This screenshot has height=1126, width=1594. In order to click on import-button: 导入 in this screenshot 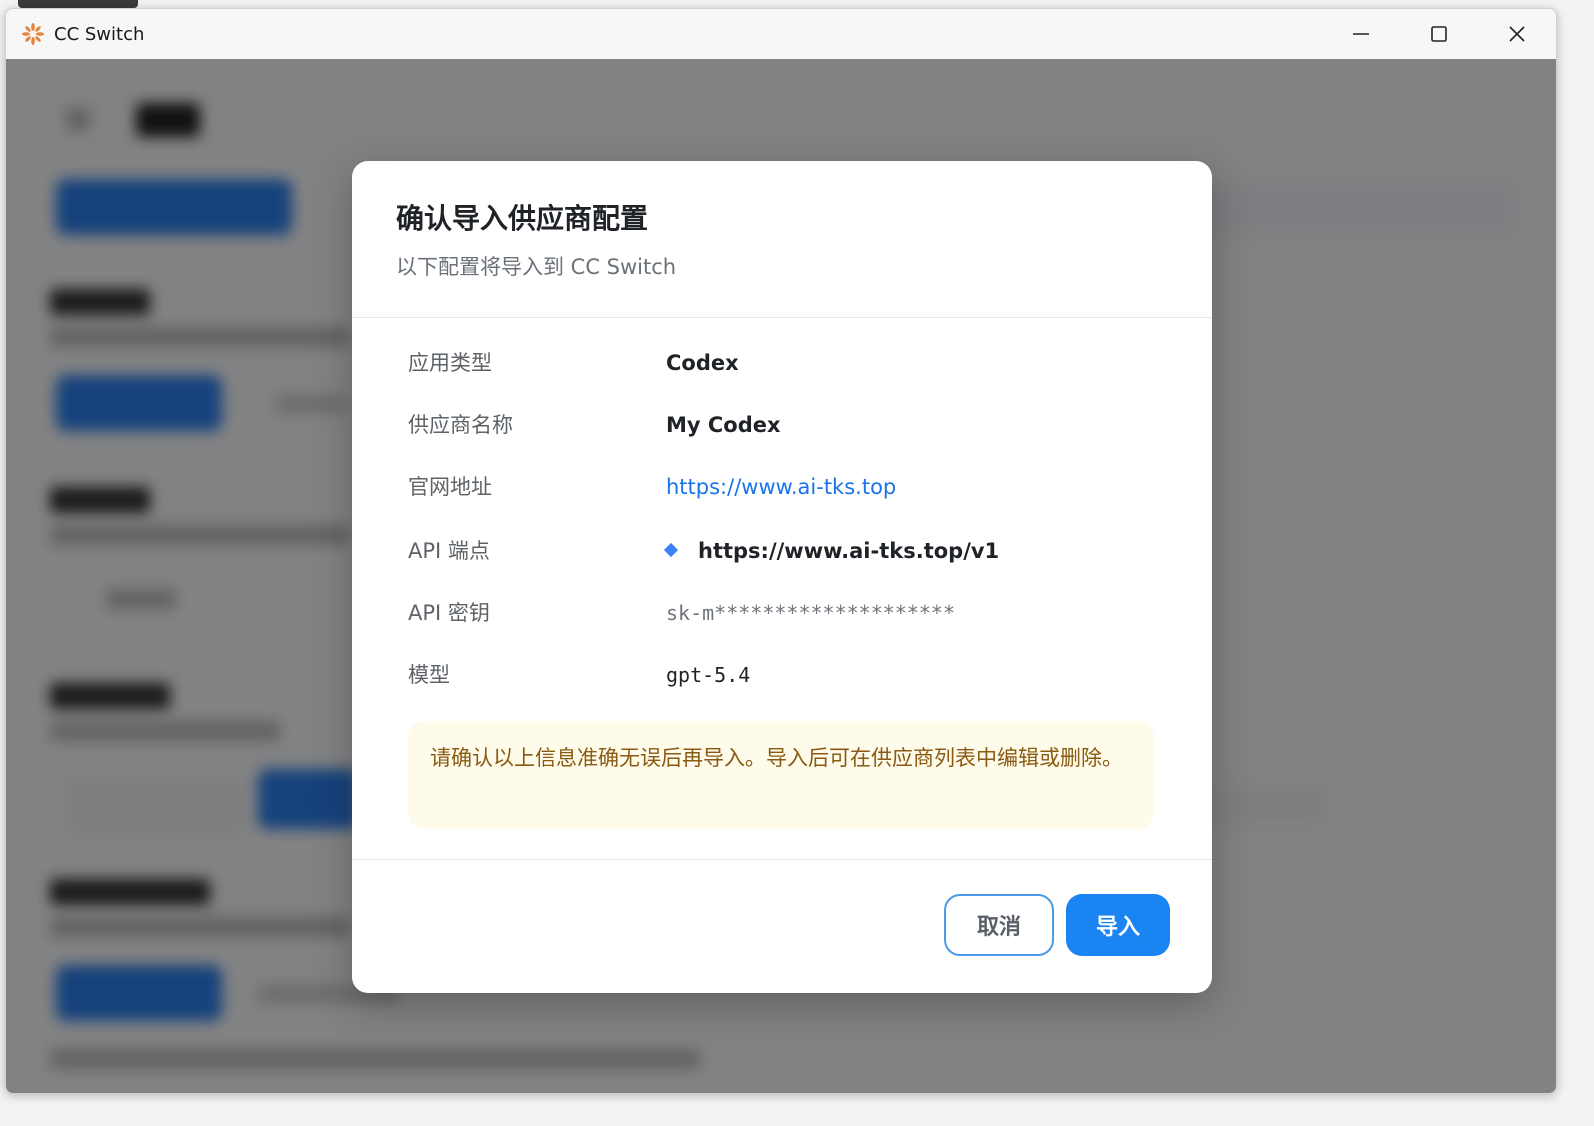, I will do `click(1118, 925)`.